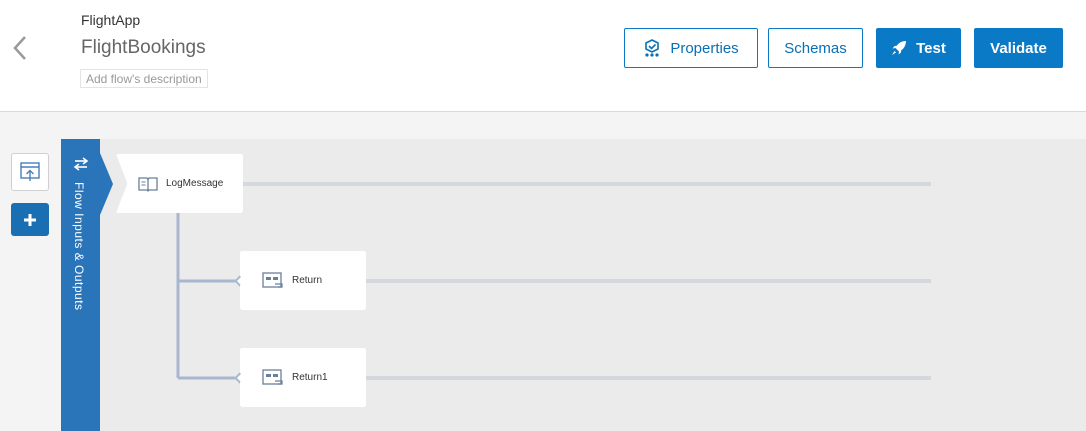  Describe the element at coordinates (106, 184) in the screenshot. I see `flow-io-pointer` at that location.